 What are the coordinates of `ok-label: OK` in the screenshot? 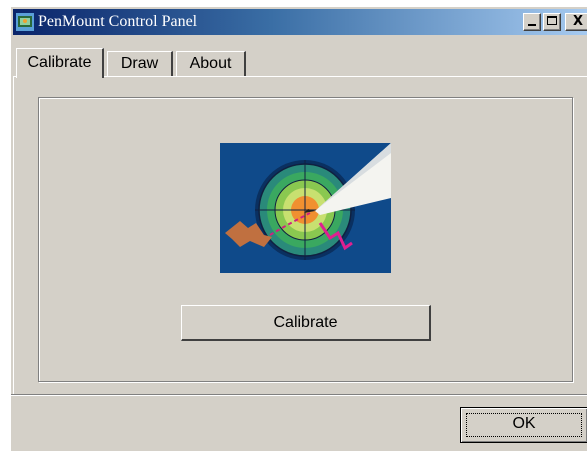 It's located at (524, 423).